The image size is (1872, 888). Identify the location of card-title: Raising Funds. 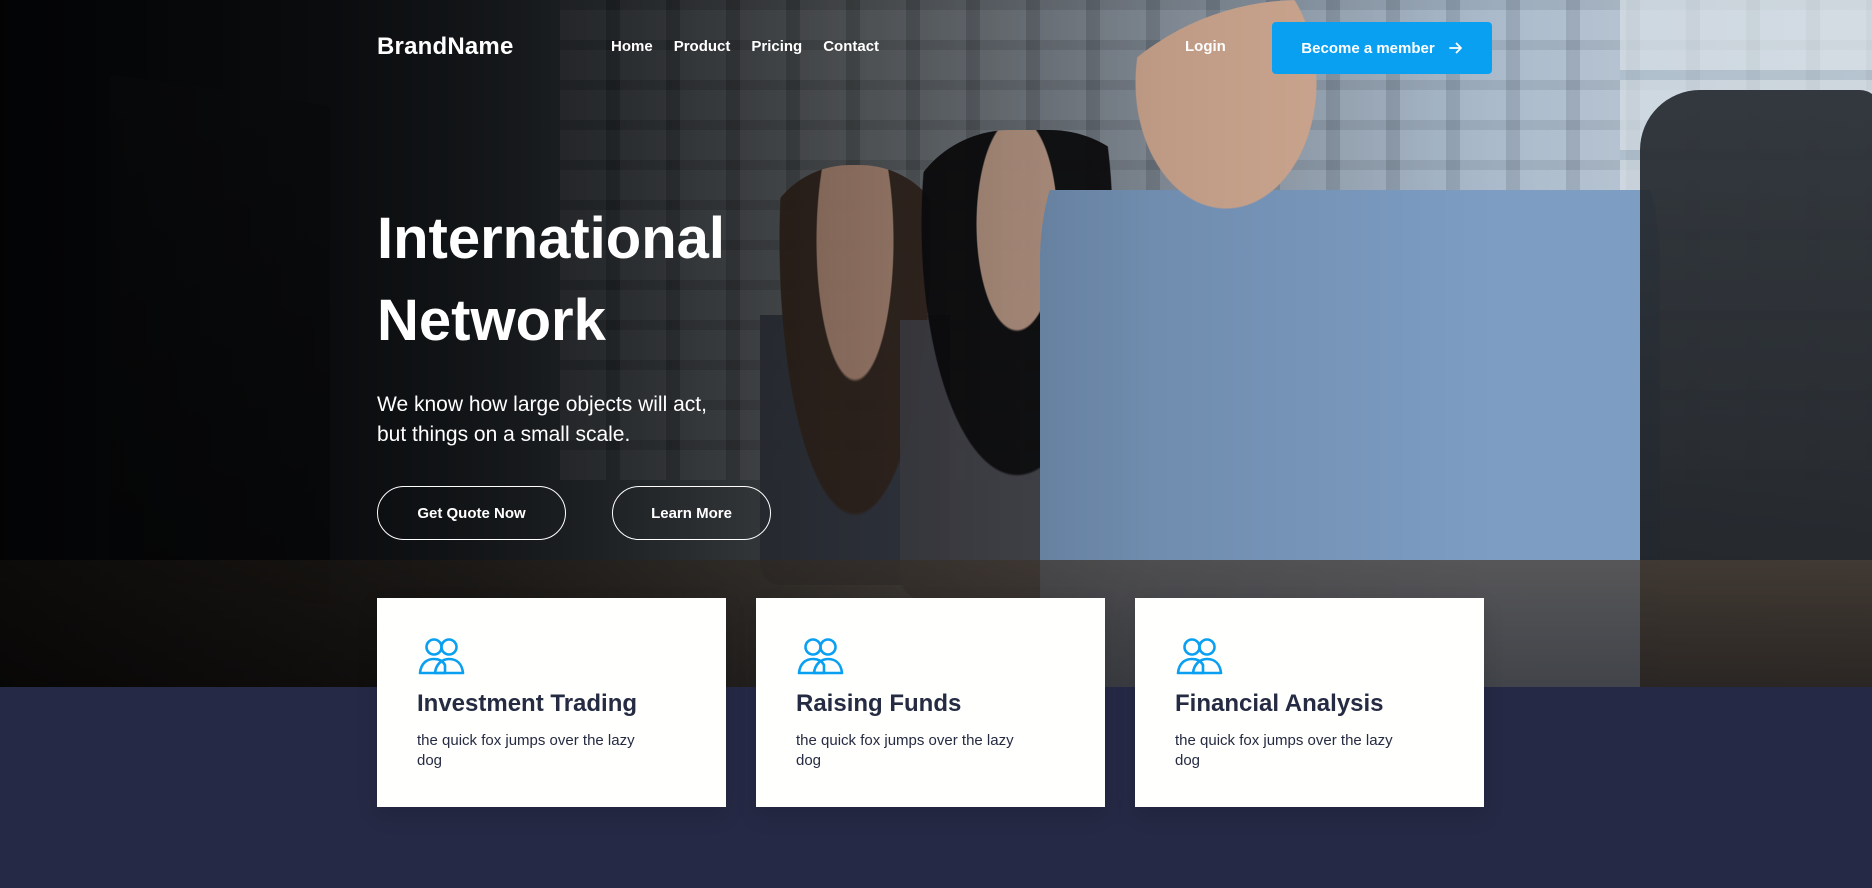
(879, 703).